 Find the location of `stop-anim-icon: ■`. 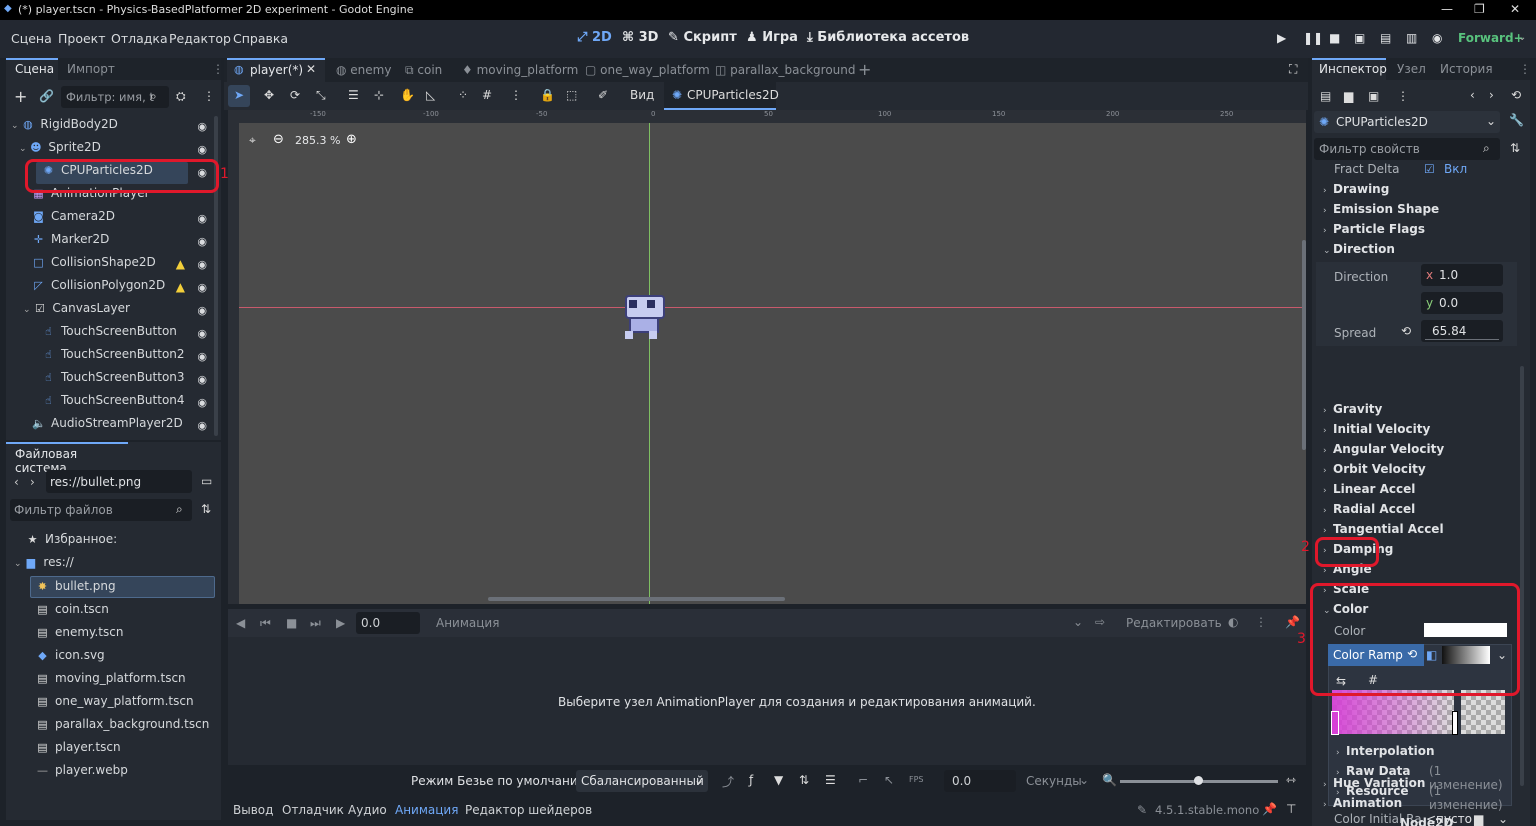

stop-anim-icon: ■ is located at coordinates (291, 623).